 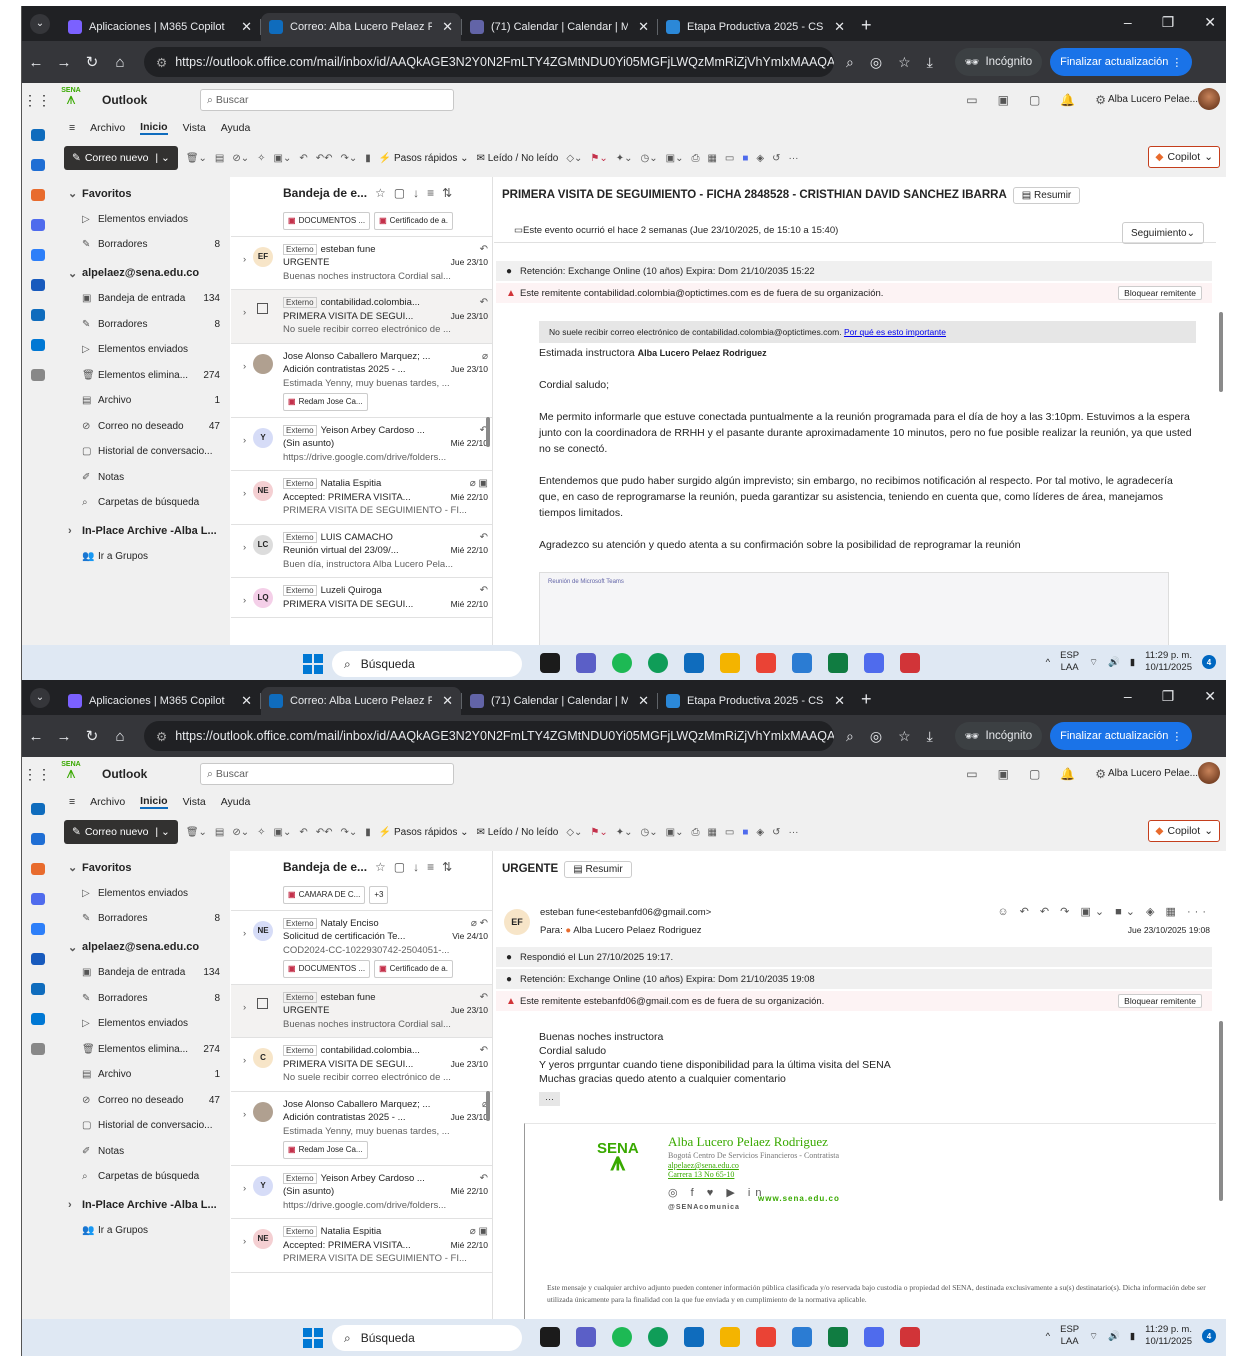 I want to click on tab-search-icon: ⌄, so click(x=40, y=697).